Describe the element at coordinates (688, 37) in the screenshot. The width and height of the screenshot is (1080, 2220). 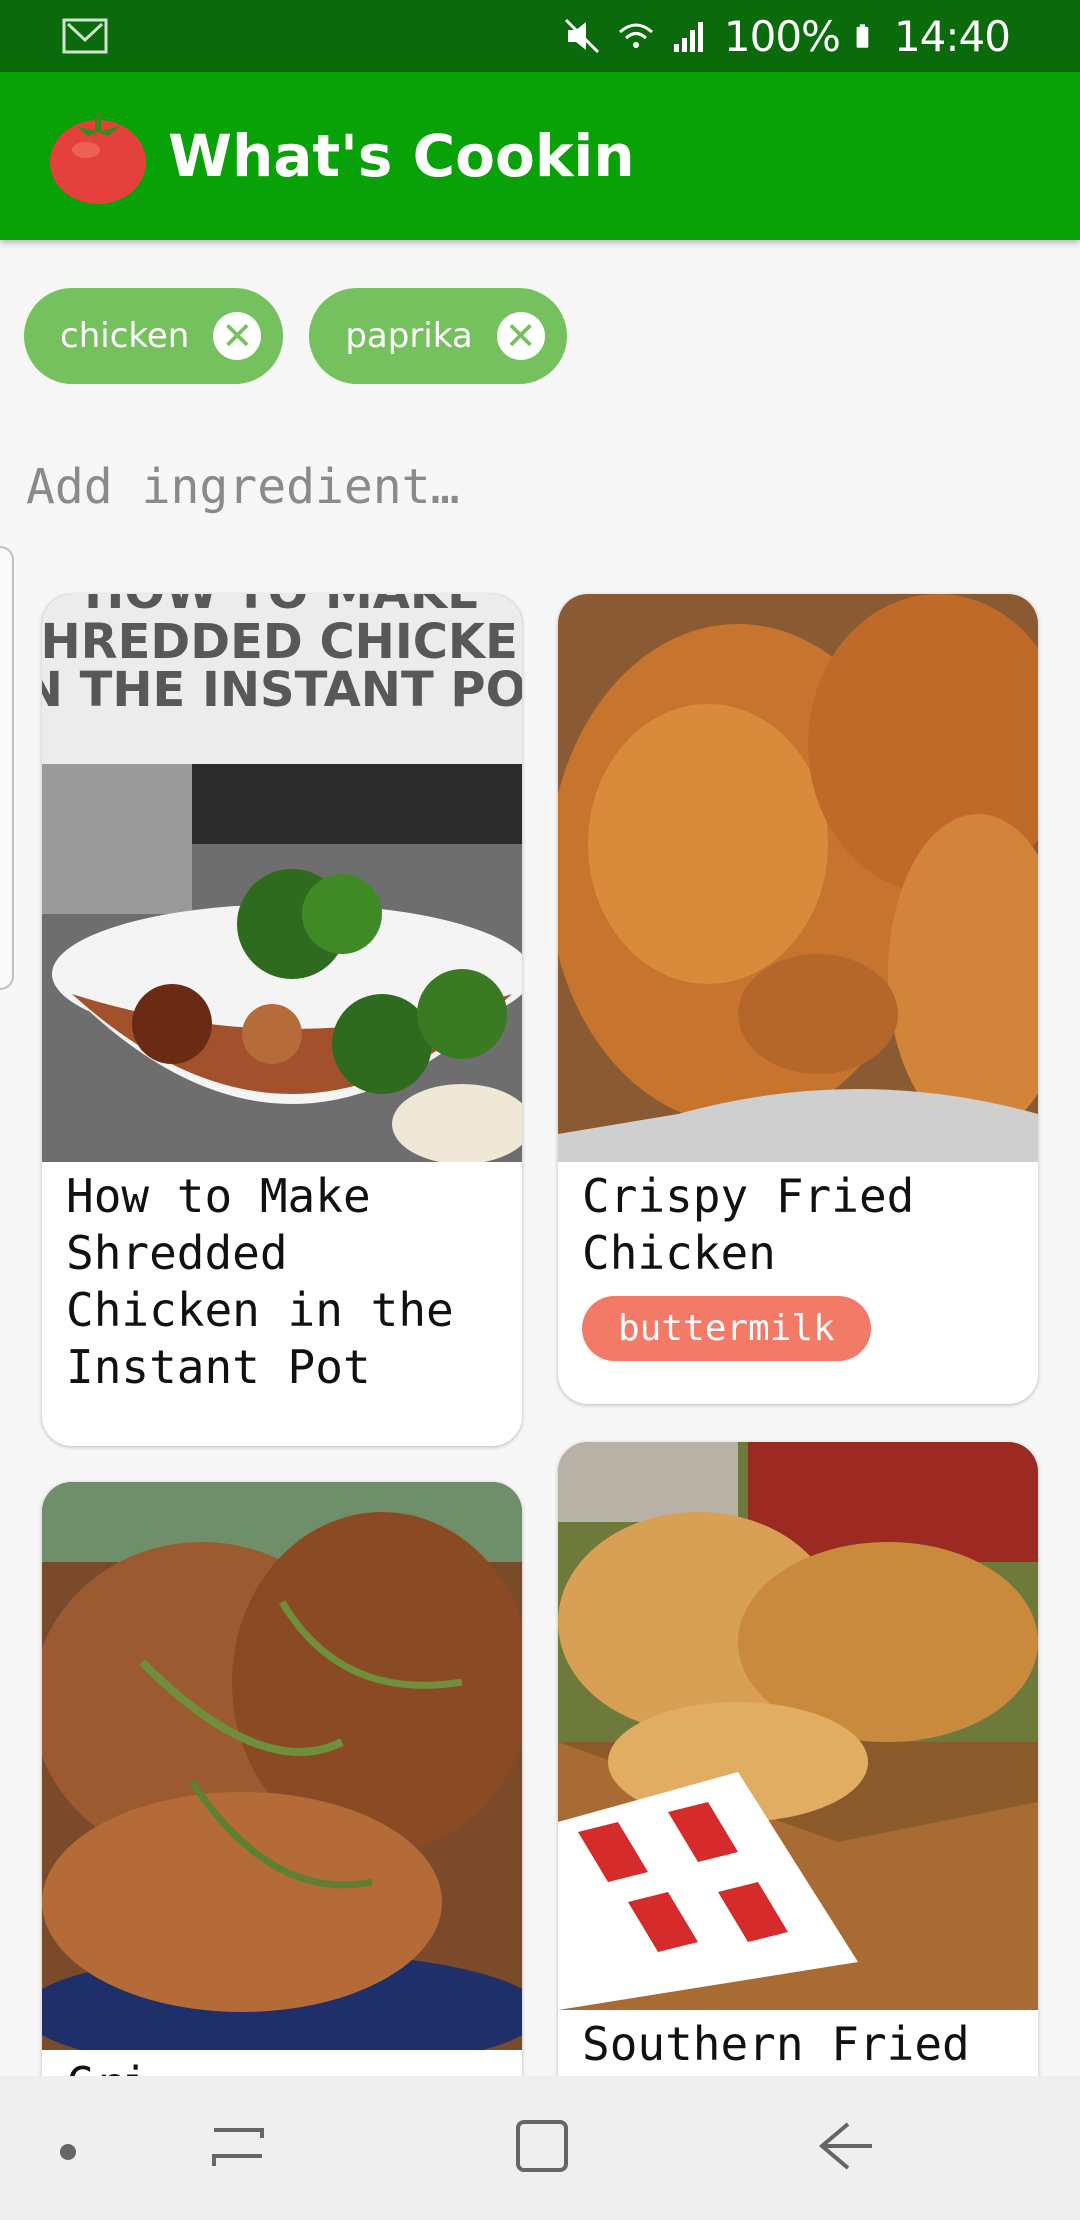
I see `signal-icon` at that location.